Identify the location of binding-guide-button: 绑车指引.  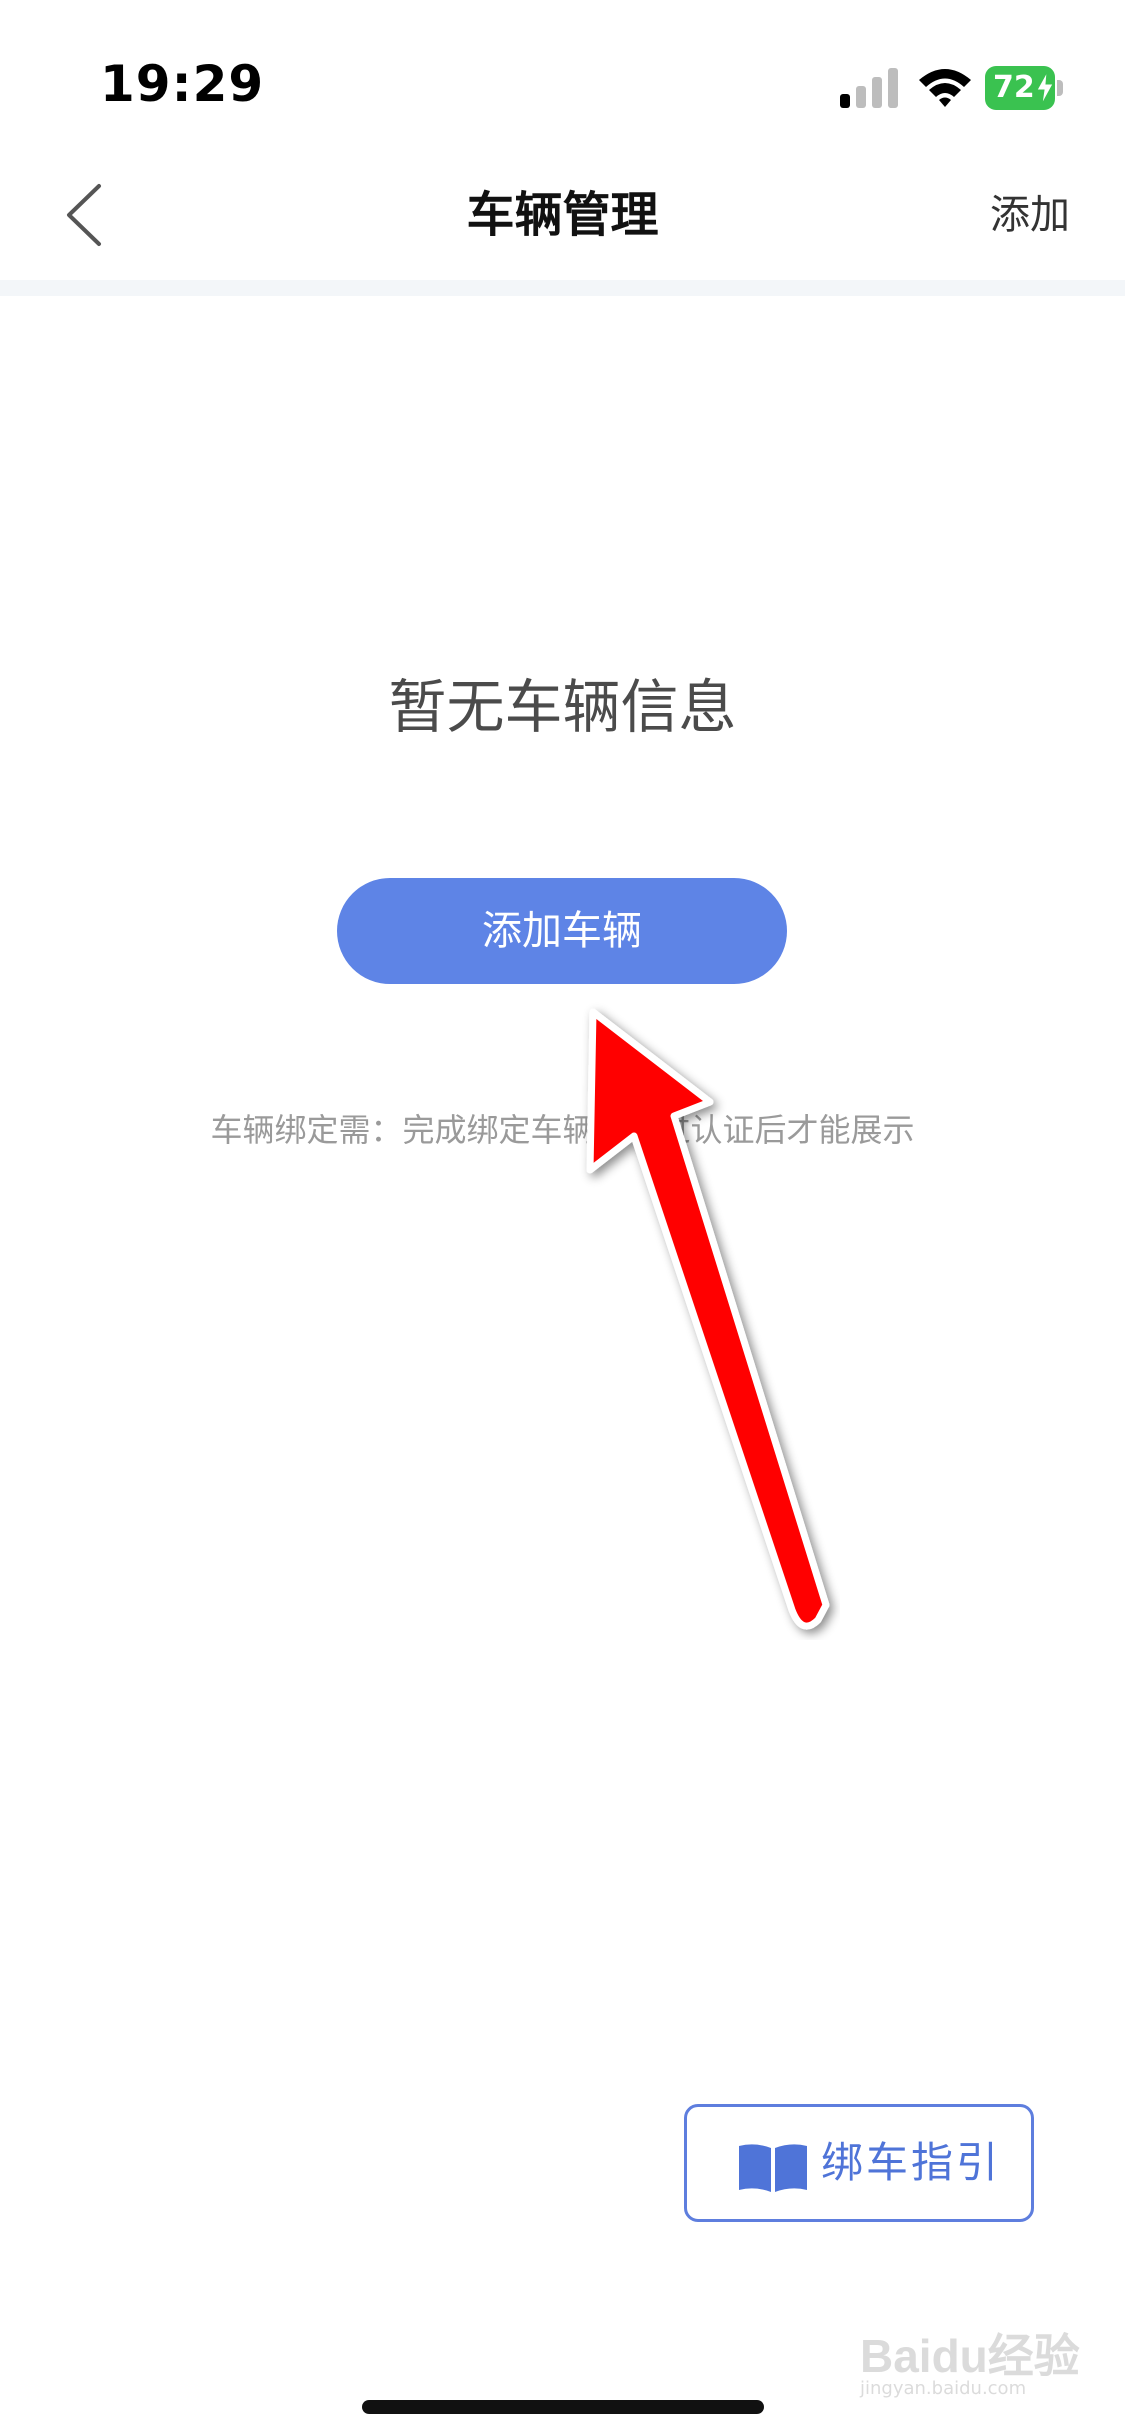
(859, 2163).